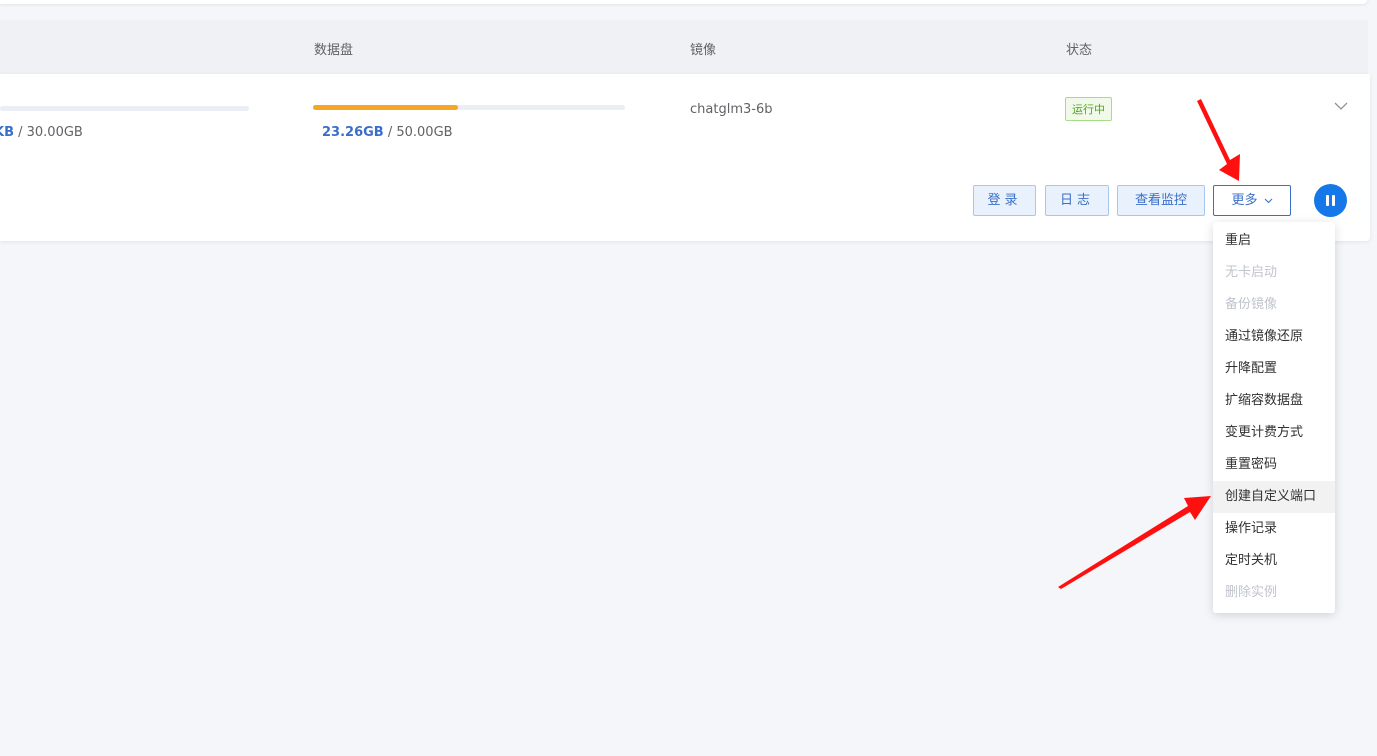  Describe the element at coordinates (1079, 50) in the screenshot. I see `header-status: 状态` at that location.